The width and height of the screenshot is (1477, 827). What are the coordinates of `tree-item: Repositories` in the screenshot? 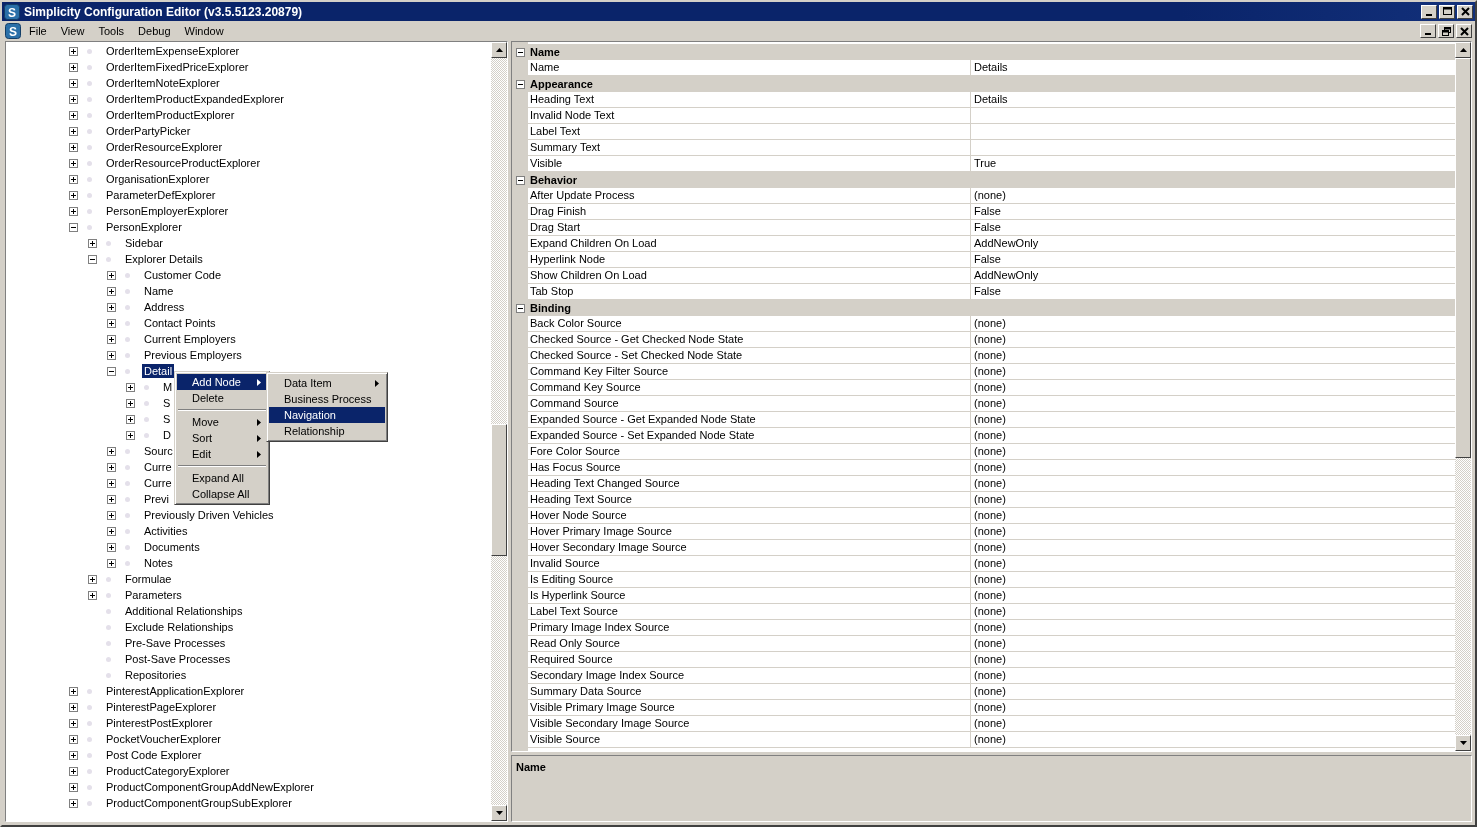 It's located at (156, 675).